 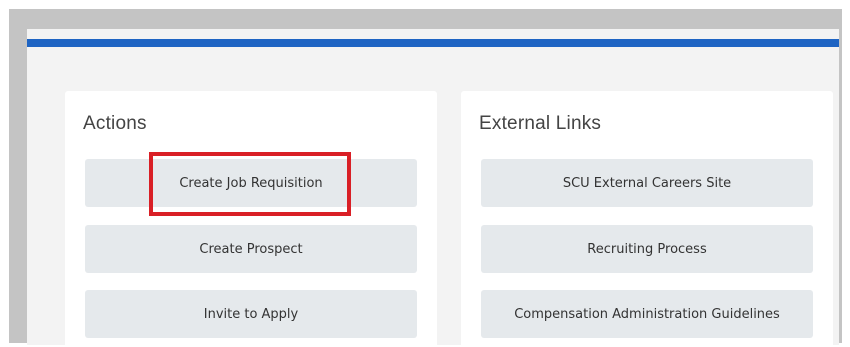 What do you see at coordinates (115, 123) in the screenshot?
I see `actions-panel-title: Actions` at bounding box center [115, 123].